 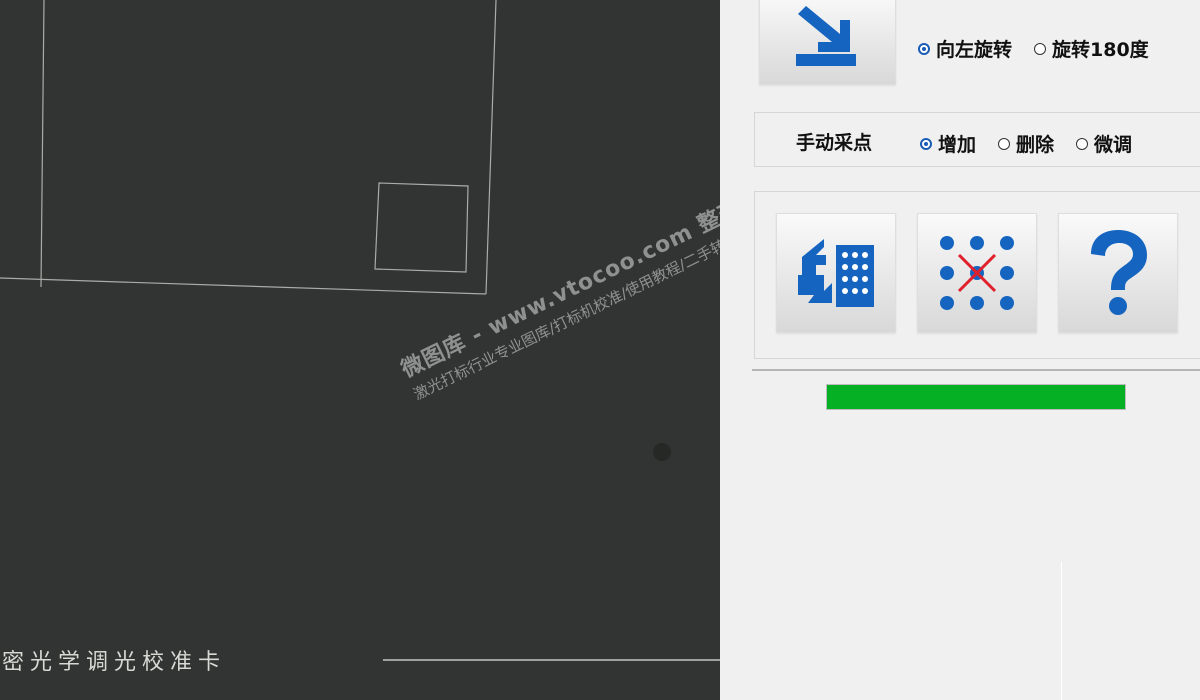 I want to click on radio-fine-tune: 微调, so click(x=1104, y=143).